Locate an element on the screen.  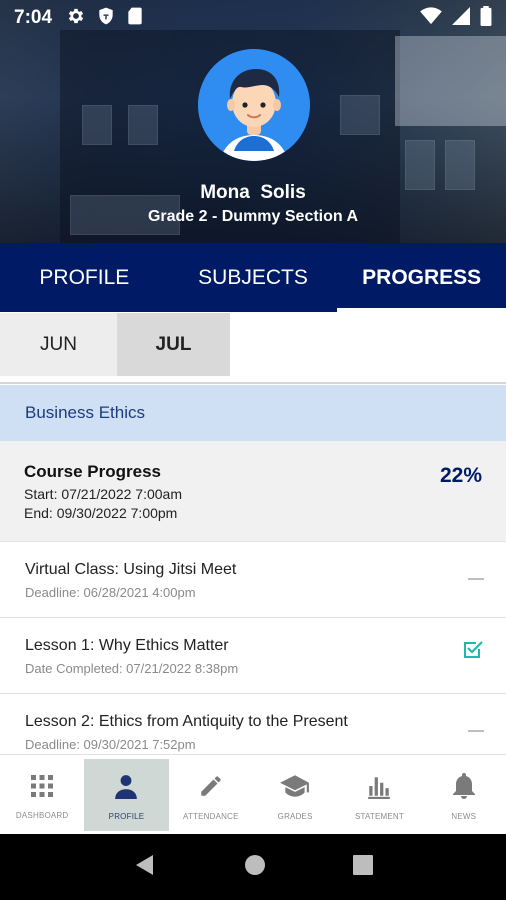
tab-profile: PROFILE is located at coordinates (84, 277).